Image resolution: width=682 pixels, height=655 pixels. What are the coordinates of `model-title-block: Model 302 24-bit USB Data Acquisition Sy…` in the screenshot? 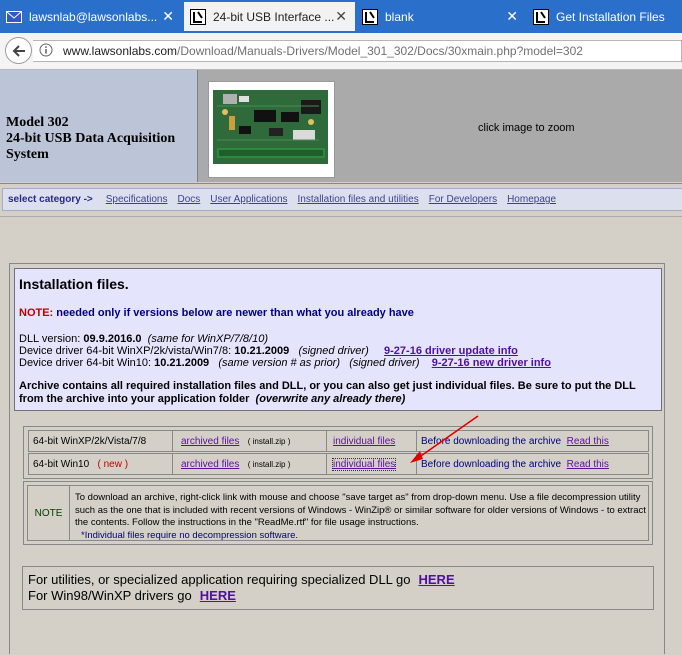 It's located at (99, 126).